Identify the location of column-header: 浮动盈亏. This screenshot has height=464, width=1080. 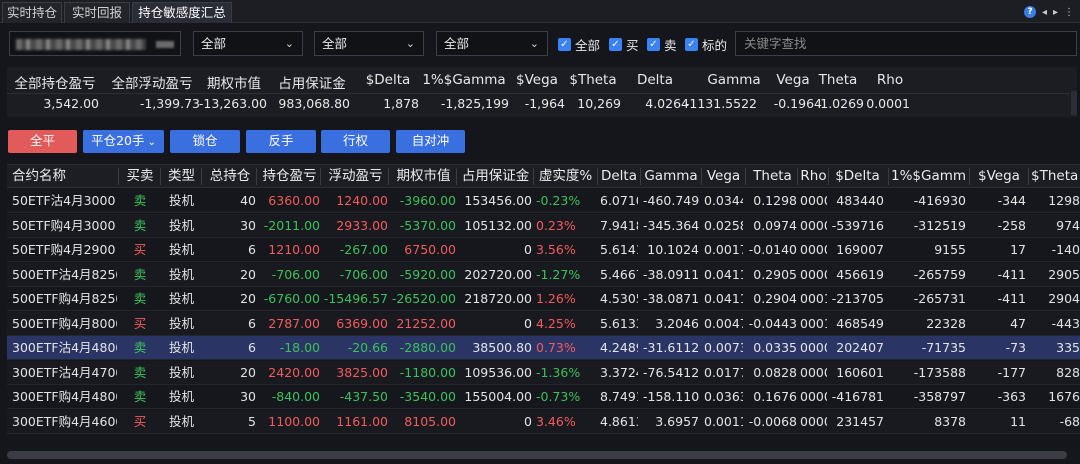
(355, 176).